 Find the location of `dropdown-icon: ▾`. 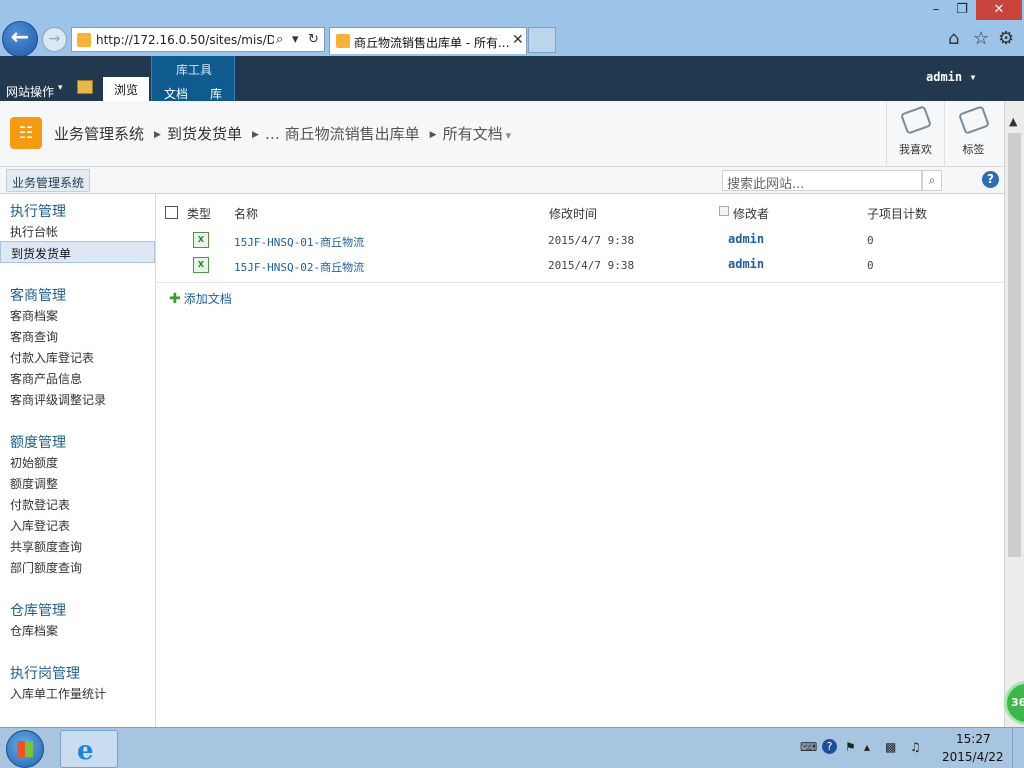

dropdown-icon: ▾ is located at coordinates (295, 39).